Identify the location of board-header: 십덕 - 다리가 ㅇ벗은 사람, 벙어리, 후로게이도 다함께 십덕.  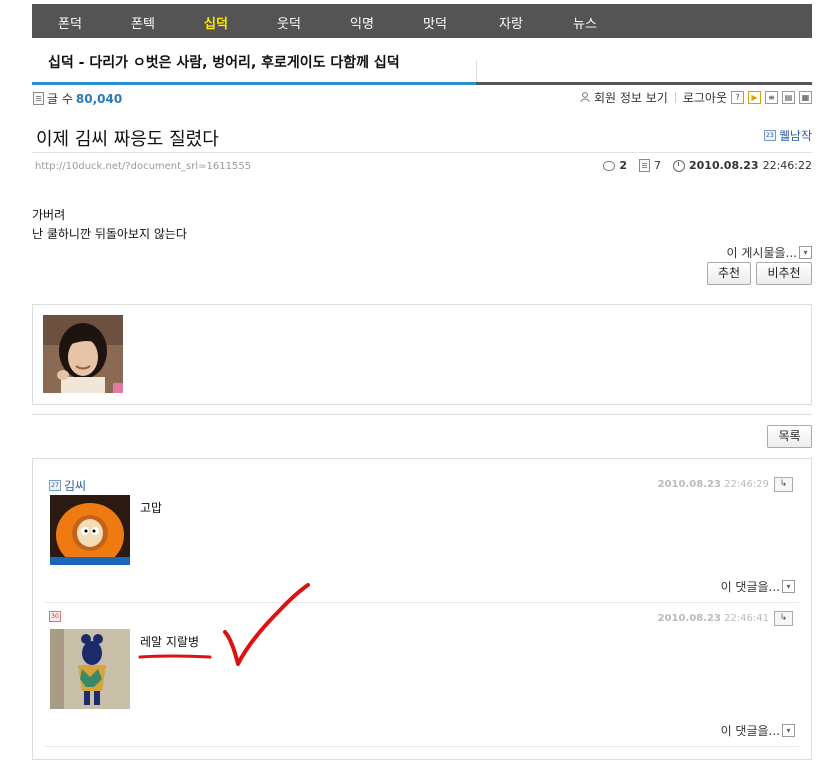
(422, 61).